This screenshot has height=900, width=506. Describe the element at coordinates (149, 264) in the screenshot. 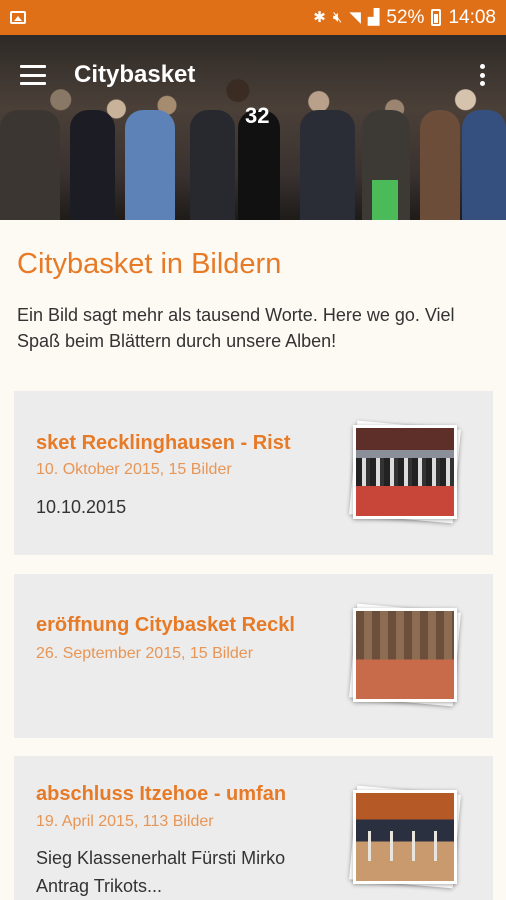

I see `page-title: Citybasket in Bildern` at that location.